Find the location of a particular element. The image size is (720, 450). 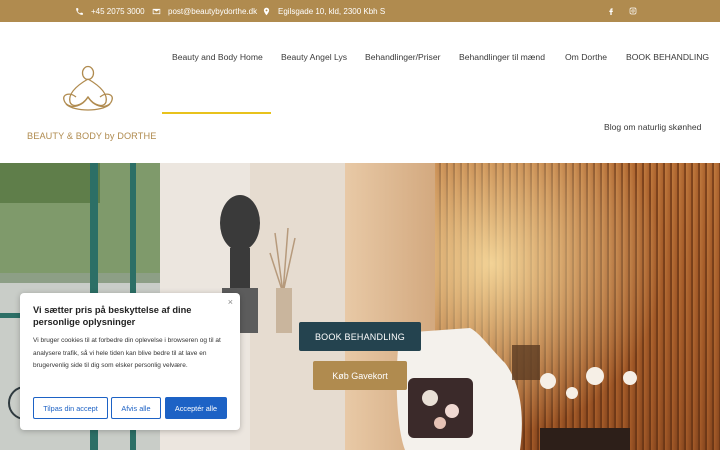

address-text: Egilsgade 10, kld, 2300 Kbh S is located at coordinates (332, 11).